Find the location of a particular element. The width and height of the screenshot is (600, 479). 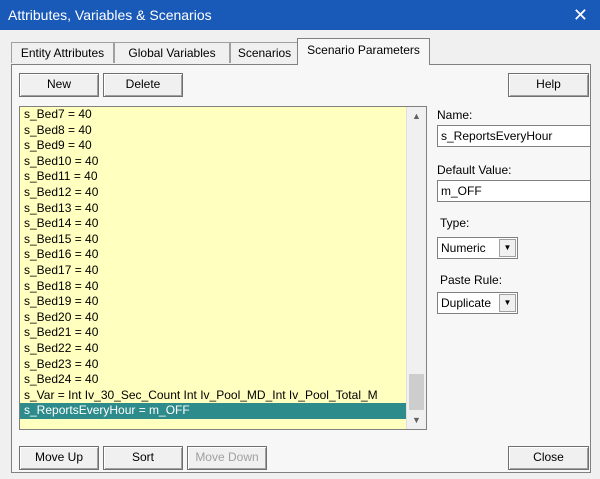

type-select: Numeric ▼ is located at coordinates (477, 248).